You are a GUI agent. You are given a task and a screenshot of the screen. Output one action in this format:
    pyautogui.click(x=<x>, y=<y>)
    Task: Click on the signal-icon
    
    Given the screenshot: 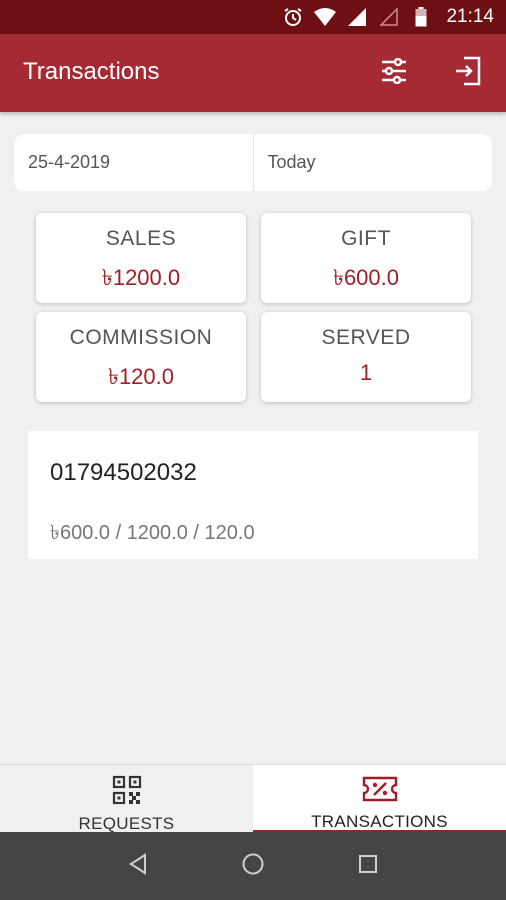 What is the action you would take?
    pyautogui.click(x=357, y=17)
    